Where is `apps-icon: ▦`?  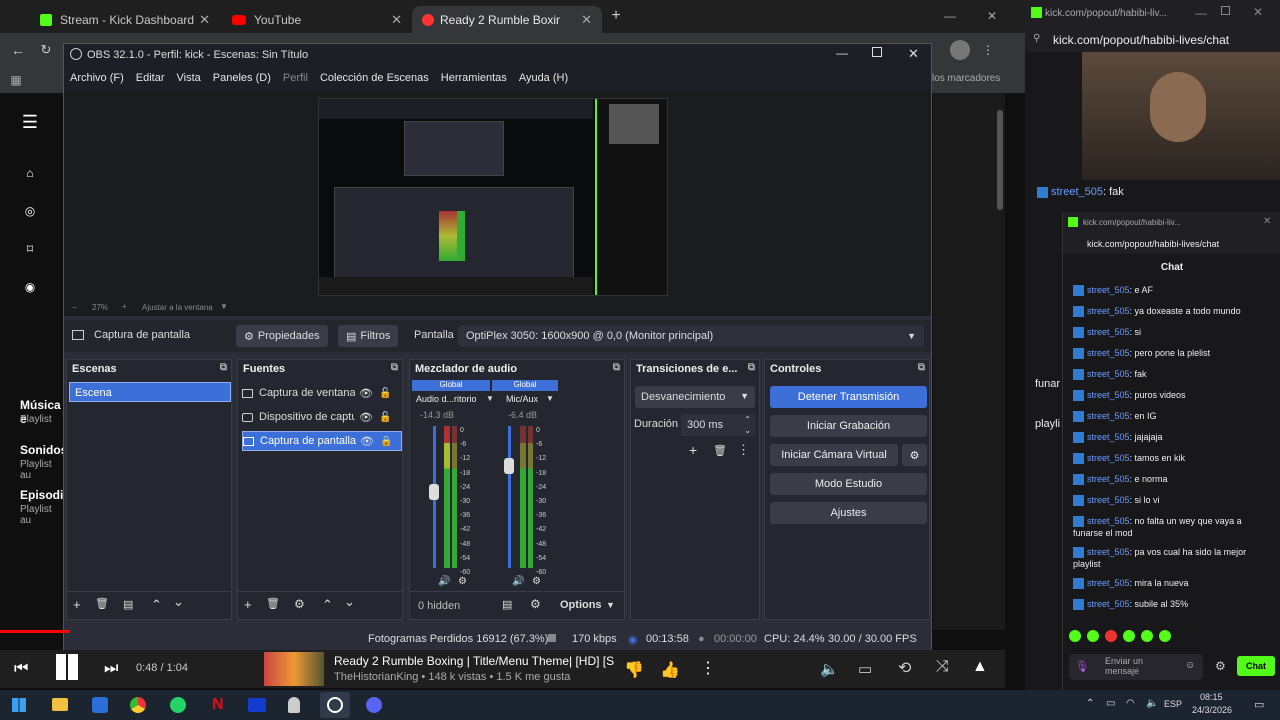
apps-icon: ▦ is located at coordinates (16, 80).